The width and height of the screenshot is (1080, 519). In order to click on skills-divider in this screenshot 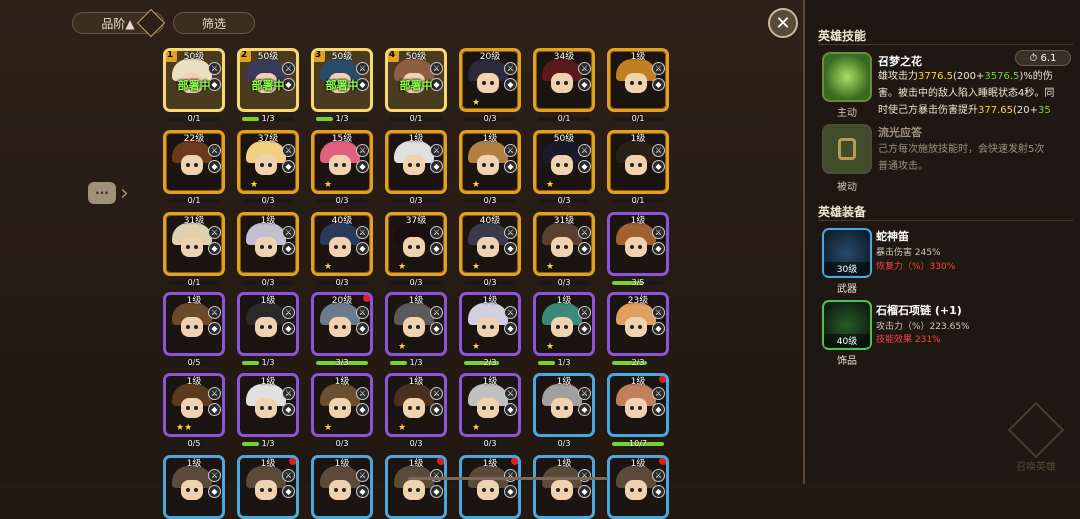, I will do `click(945, 44)`.